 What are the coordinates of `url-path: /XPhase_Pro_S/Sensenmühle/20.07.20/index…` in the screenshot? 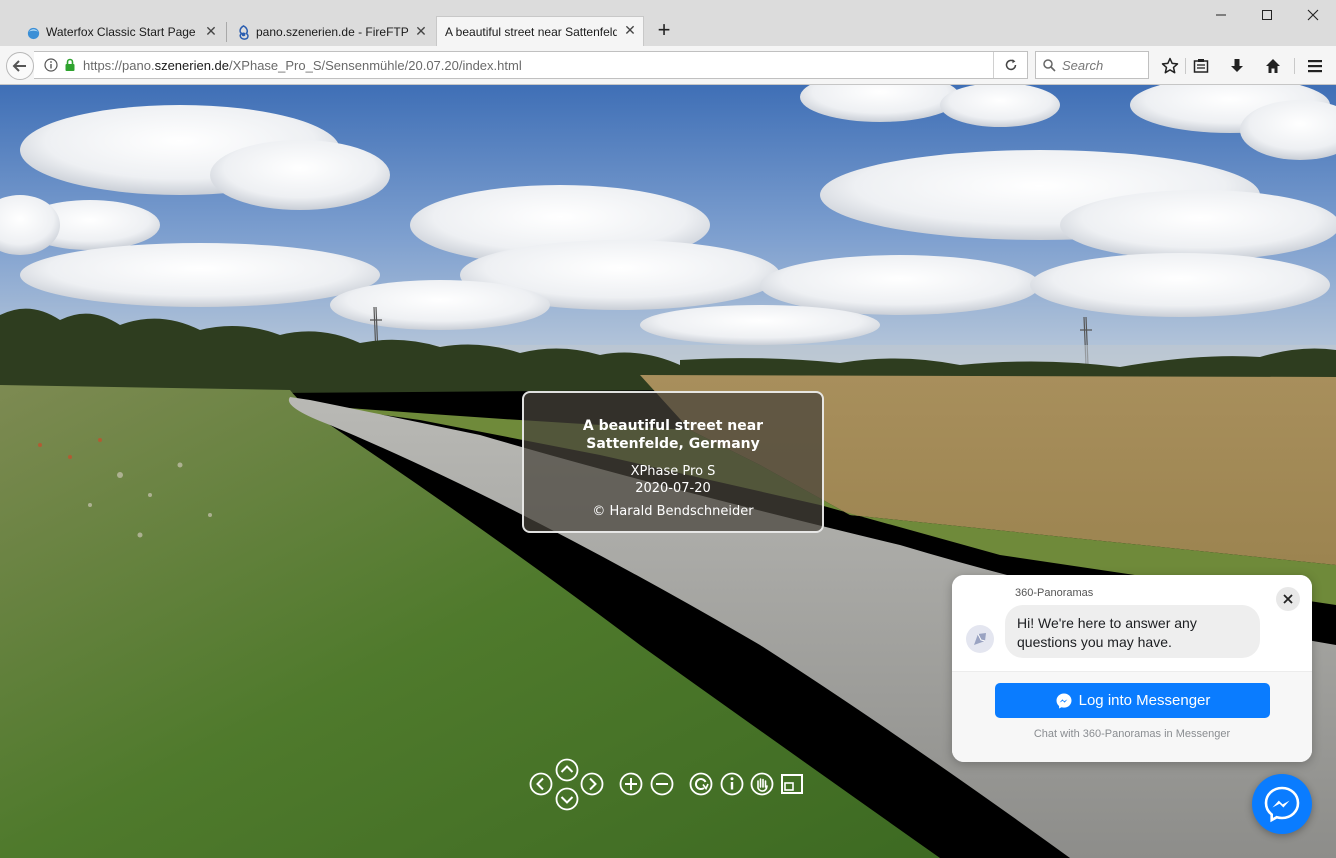 It's located at (375, 65).